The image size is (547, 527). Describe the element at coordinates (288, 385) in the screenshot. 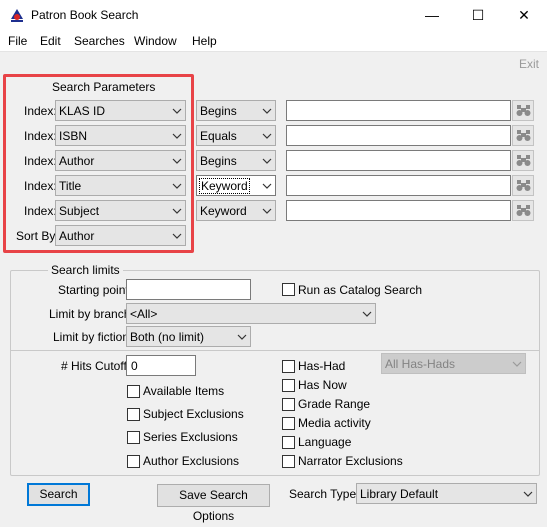

I see `has-now-checkbox` at that location.